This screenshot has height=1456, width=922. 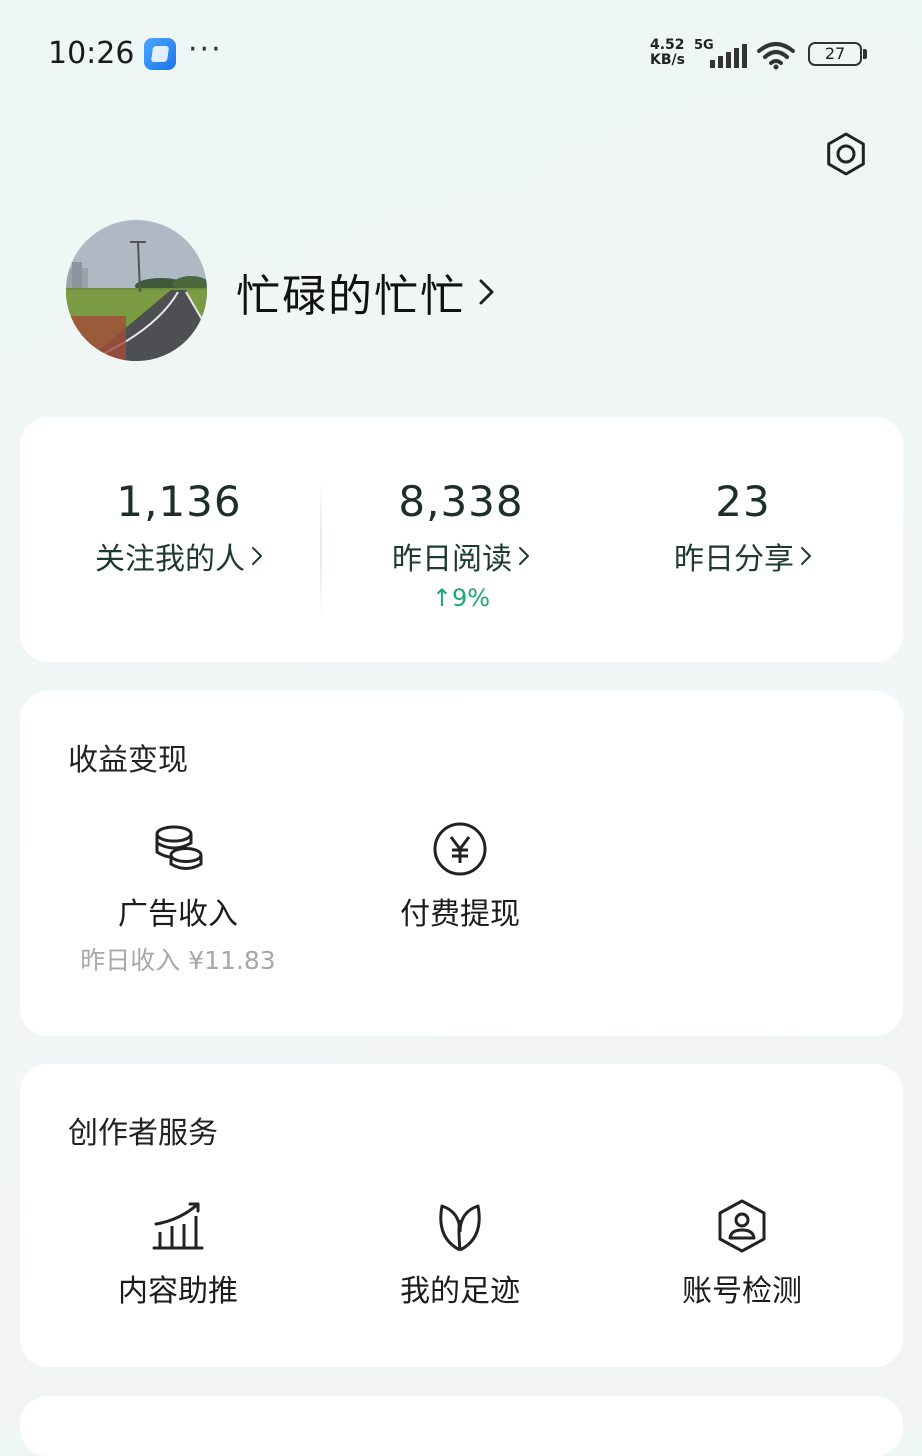 I want to click on wifi-icon, so click(x=776, y=56).